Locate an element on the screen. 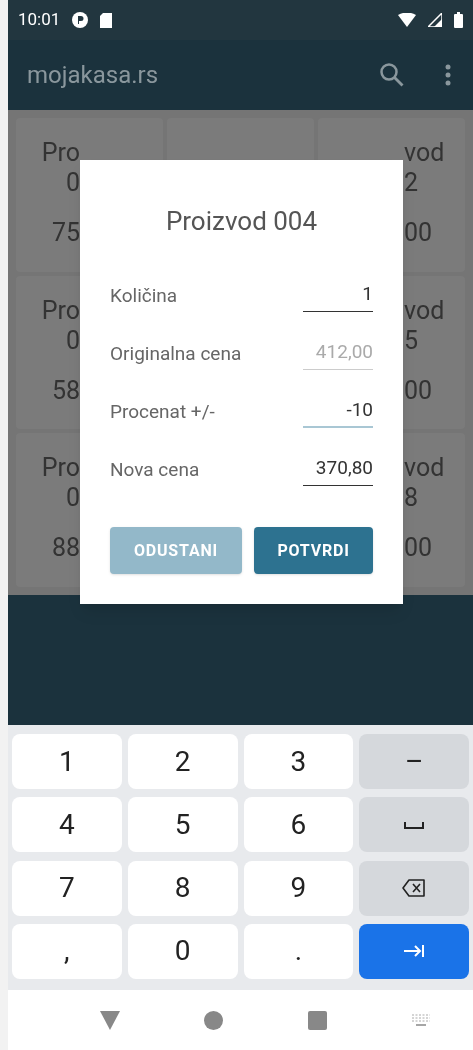 This screenshot has height=1050, width=473. tile-text: 2 is located at coordinates (411, 183).